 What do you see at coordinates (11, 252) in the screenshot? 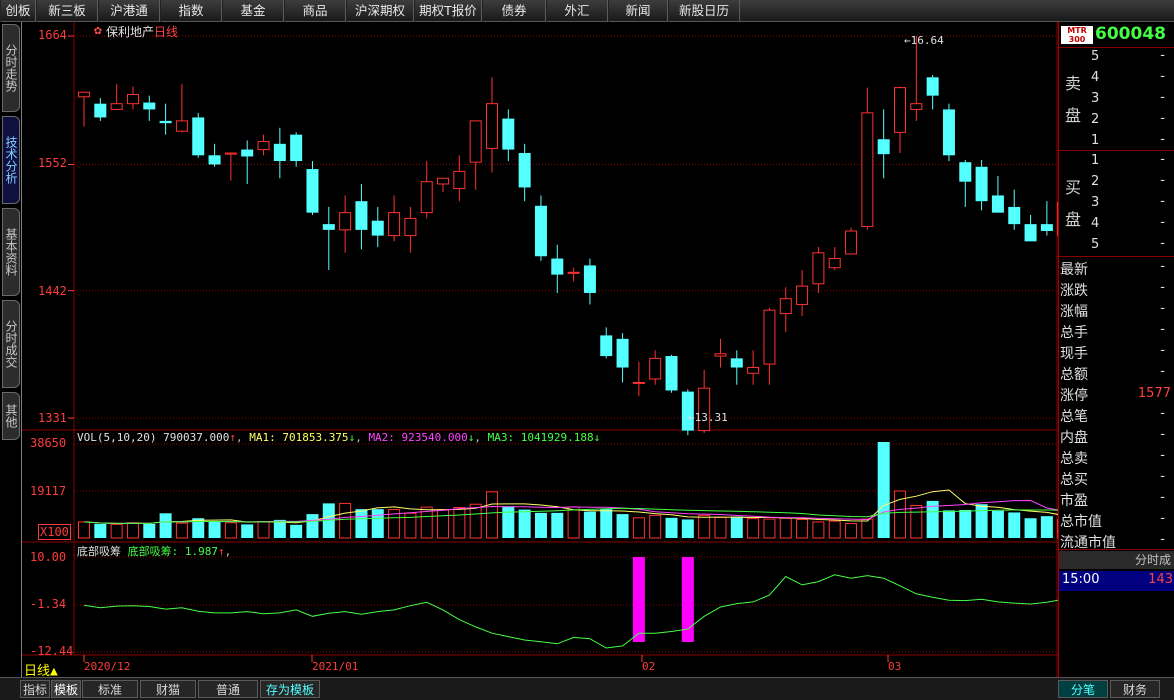
I see `tab-fundamentals: 基本资料` at bounding box center [11, 252].